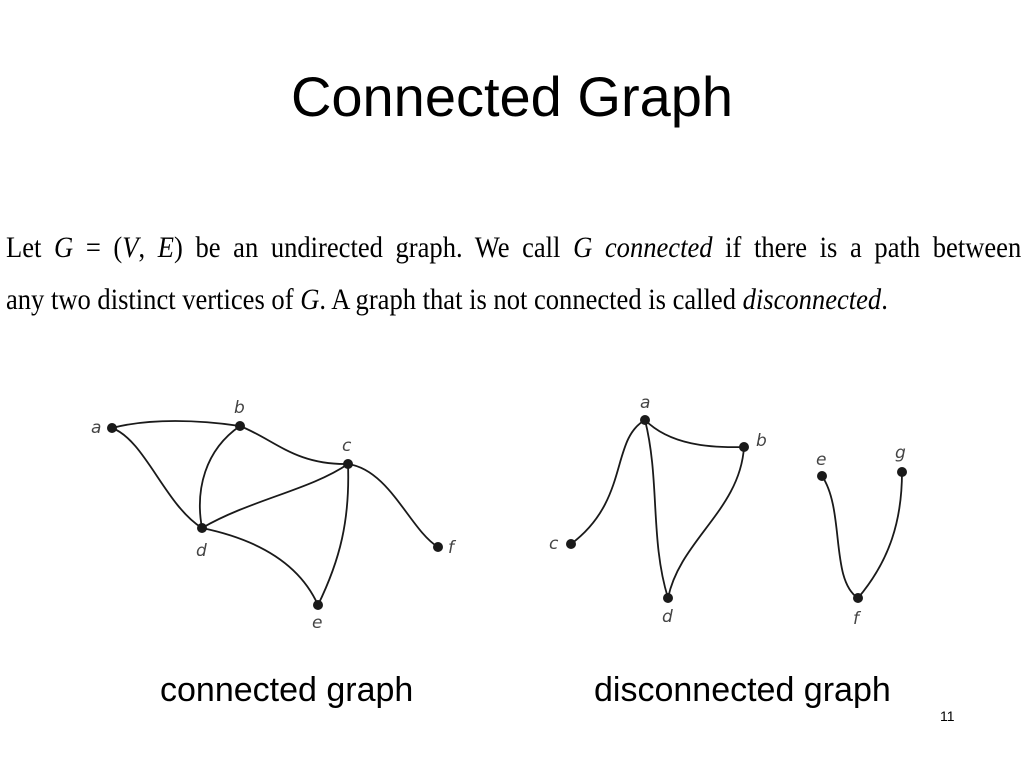  I want to click on caption-disconnected-graph: disconnected graph, so click(742, 690).